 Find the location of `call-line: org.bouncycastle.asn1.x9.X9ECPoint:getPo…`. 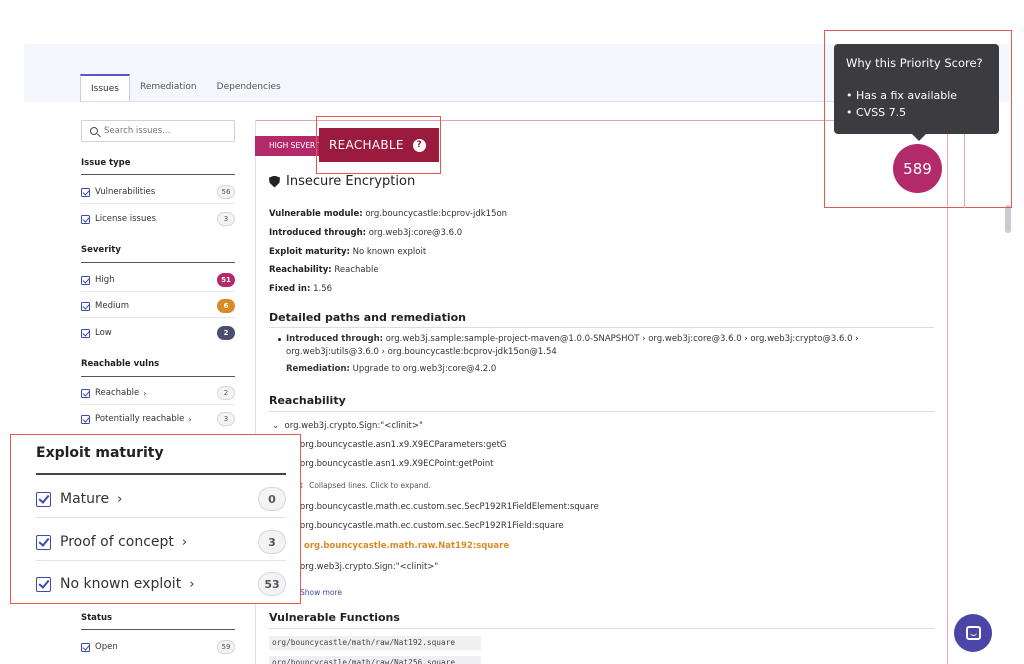

call-line: org.bouncycastle.asn1.x9.X9ECPoint:getPo… is located at coordinates (397, 464).